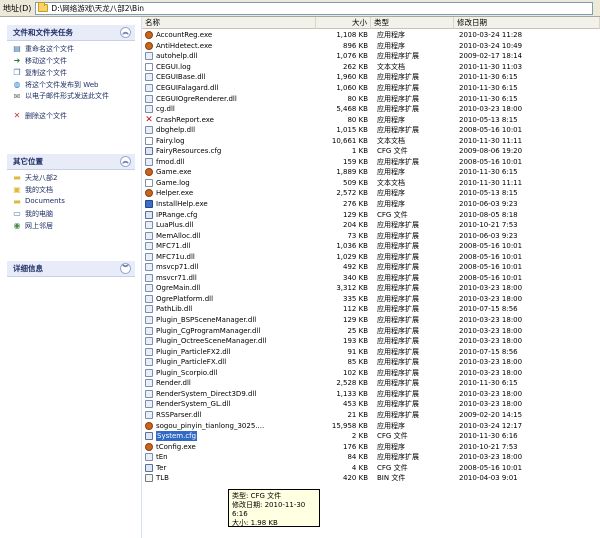 This screenshot has height=538, width=600. I want to click on file-row: cg.dll 5,468 KB 应用程序扩展 2010-03-23 18:00, so click(371, 109).